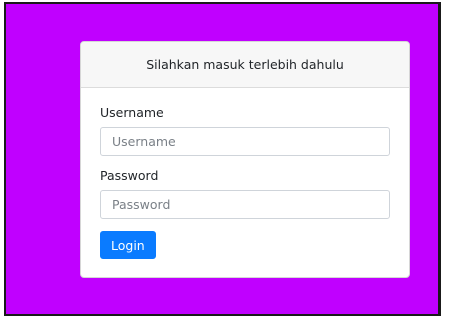 The image size is (451, 322). I want to click on login-button: Login, so click(128, 245).